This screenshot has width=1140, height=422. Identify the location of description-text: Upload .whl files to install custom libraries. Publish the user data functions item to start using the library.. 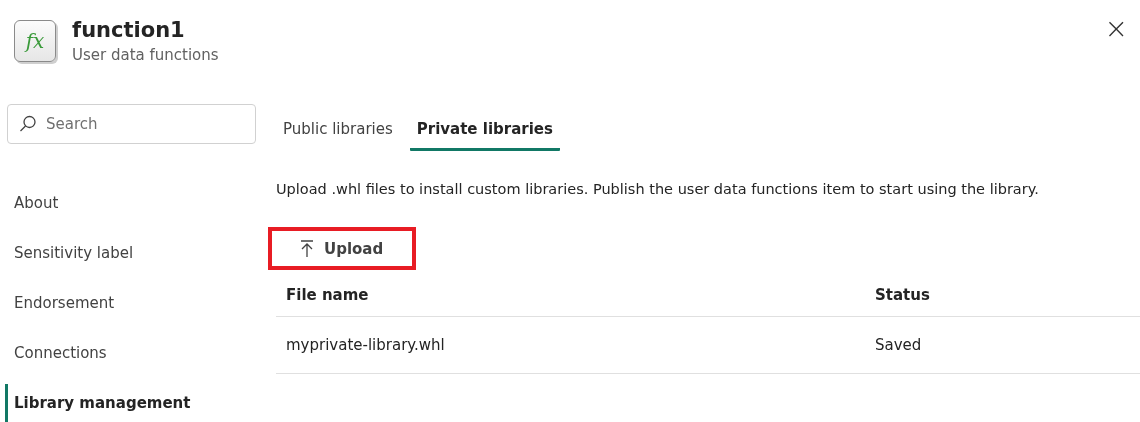
(658, 189).